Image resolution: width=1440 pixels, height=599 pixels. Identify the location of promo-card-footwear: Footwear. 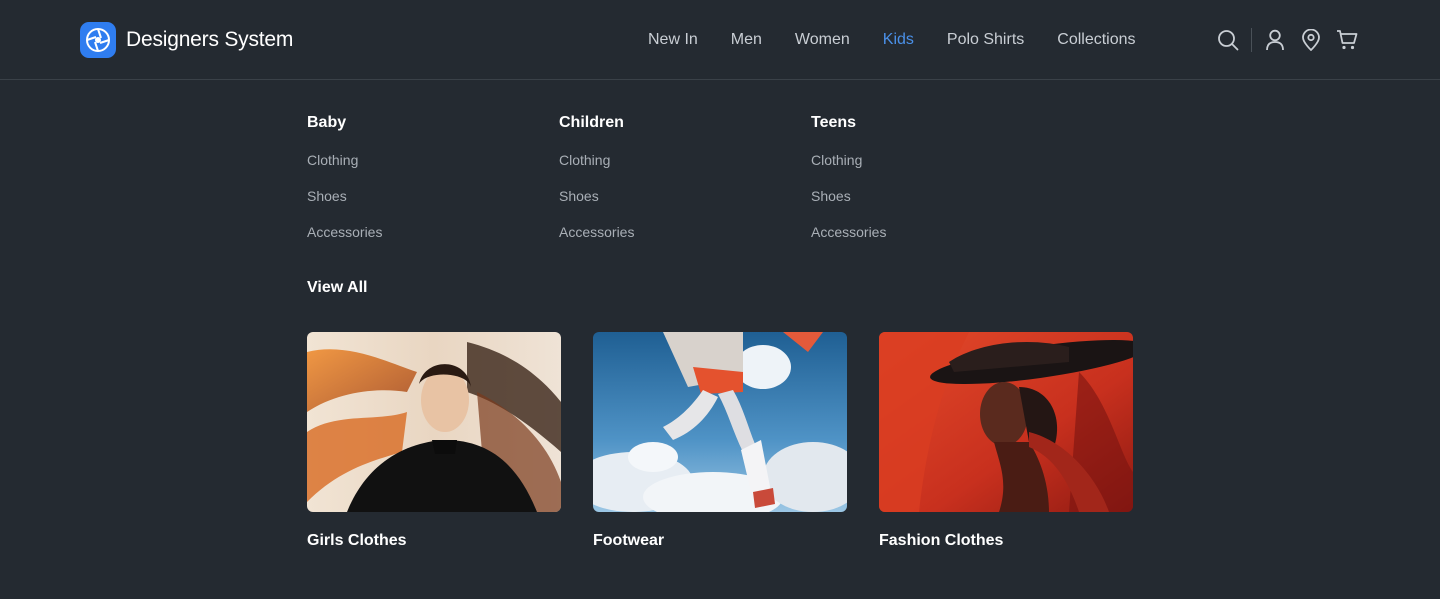
(720, 441).